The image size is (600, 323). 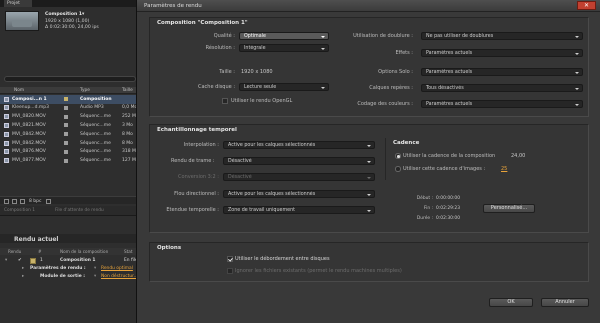 What do you see at coordinates (70, 79) in the screenshot?
I see `search-input` at bounding box center [70, 79].